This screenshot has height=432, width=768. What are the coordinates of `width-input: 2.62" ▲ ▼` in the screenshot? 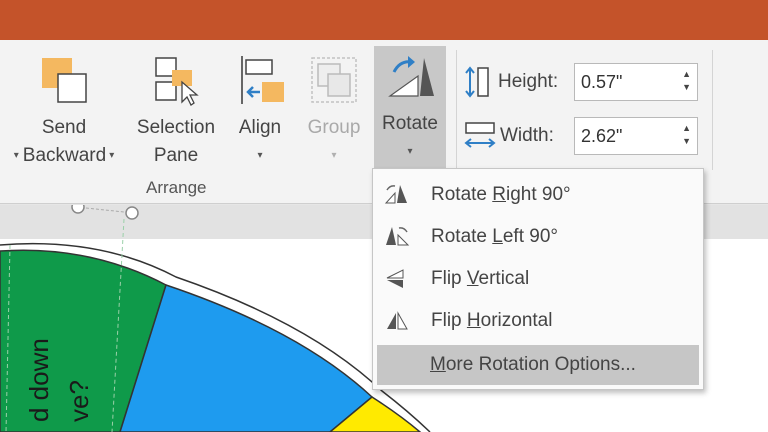 It's located at (636, 136).